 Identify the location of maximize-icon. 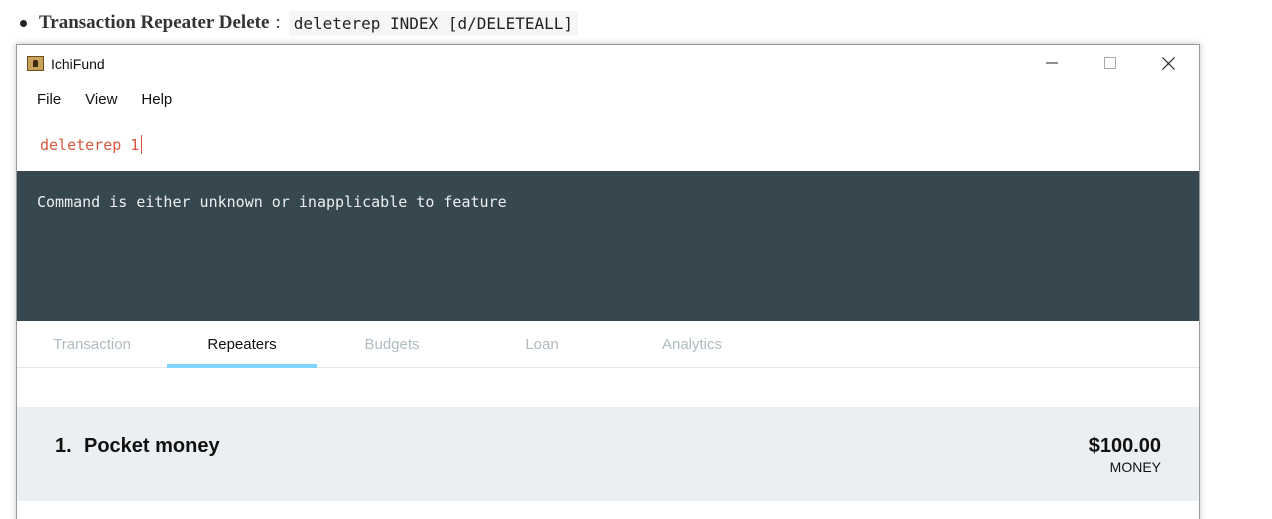
(1110, 63).